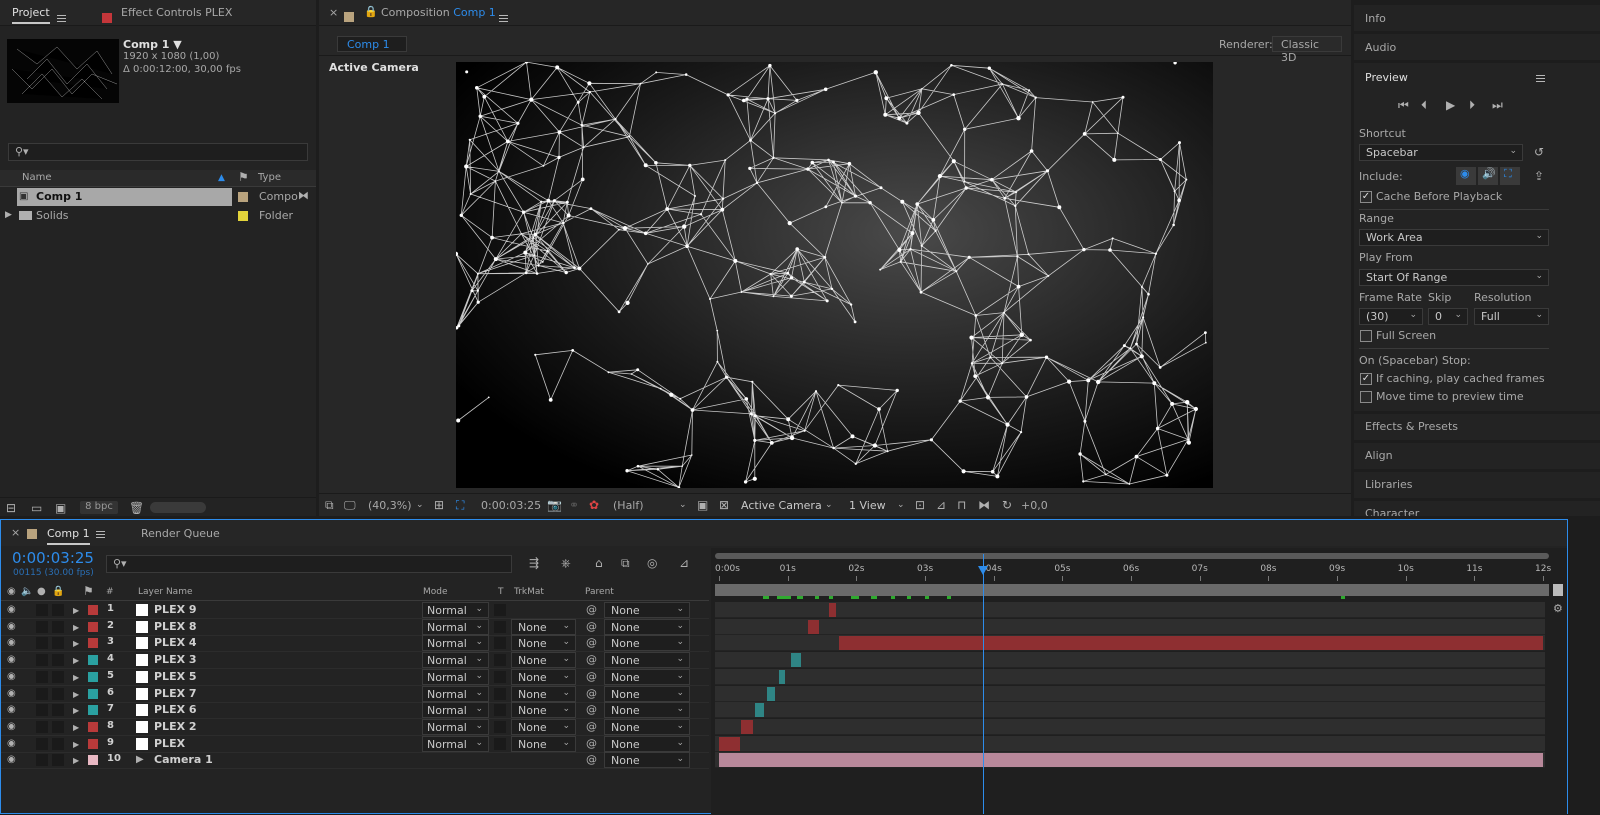  I want to click on region-of-interest-icon: ▣, so click(702, 505).